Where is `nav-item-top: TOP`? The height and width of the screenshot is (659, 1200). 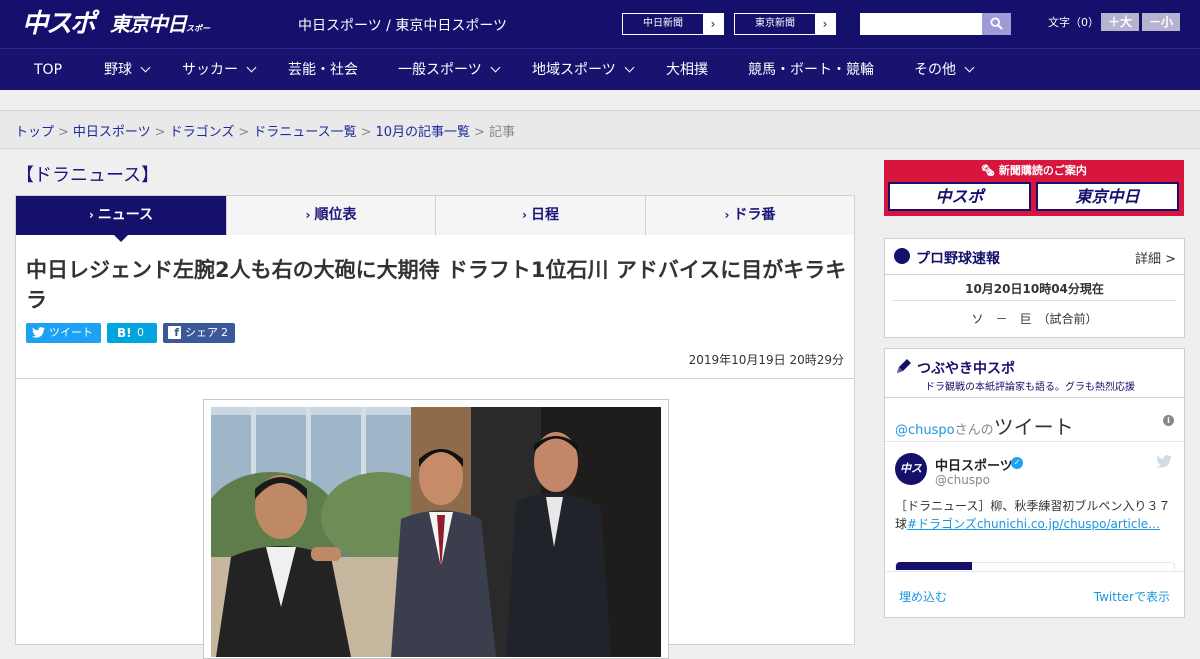 nav-item-top: TOP is located at coordinates (48, 70).